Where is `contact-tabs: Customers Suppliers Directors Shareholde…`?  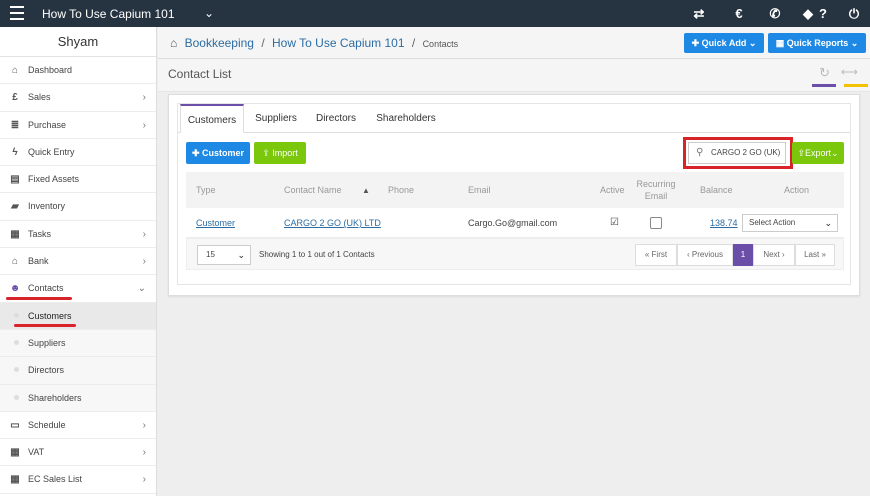
contact-tabs: Customers Suppliers Directors Shareholde… is located at coordinates (514, 118).